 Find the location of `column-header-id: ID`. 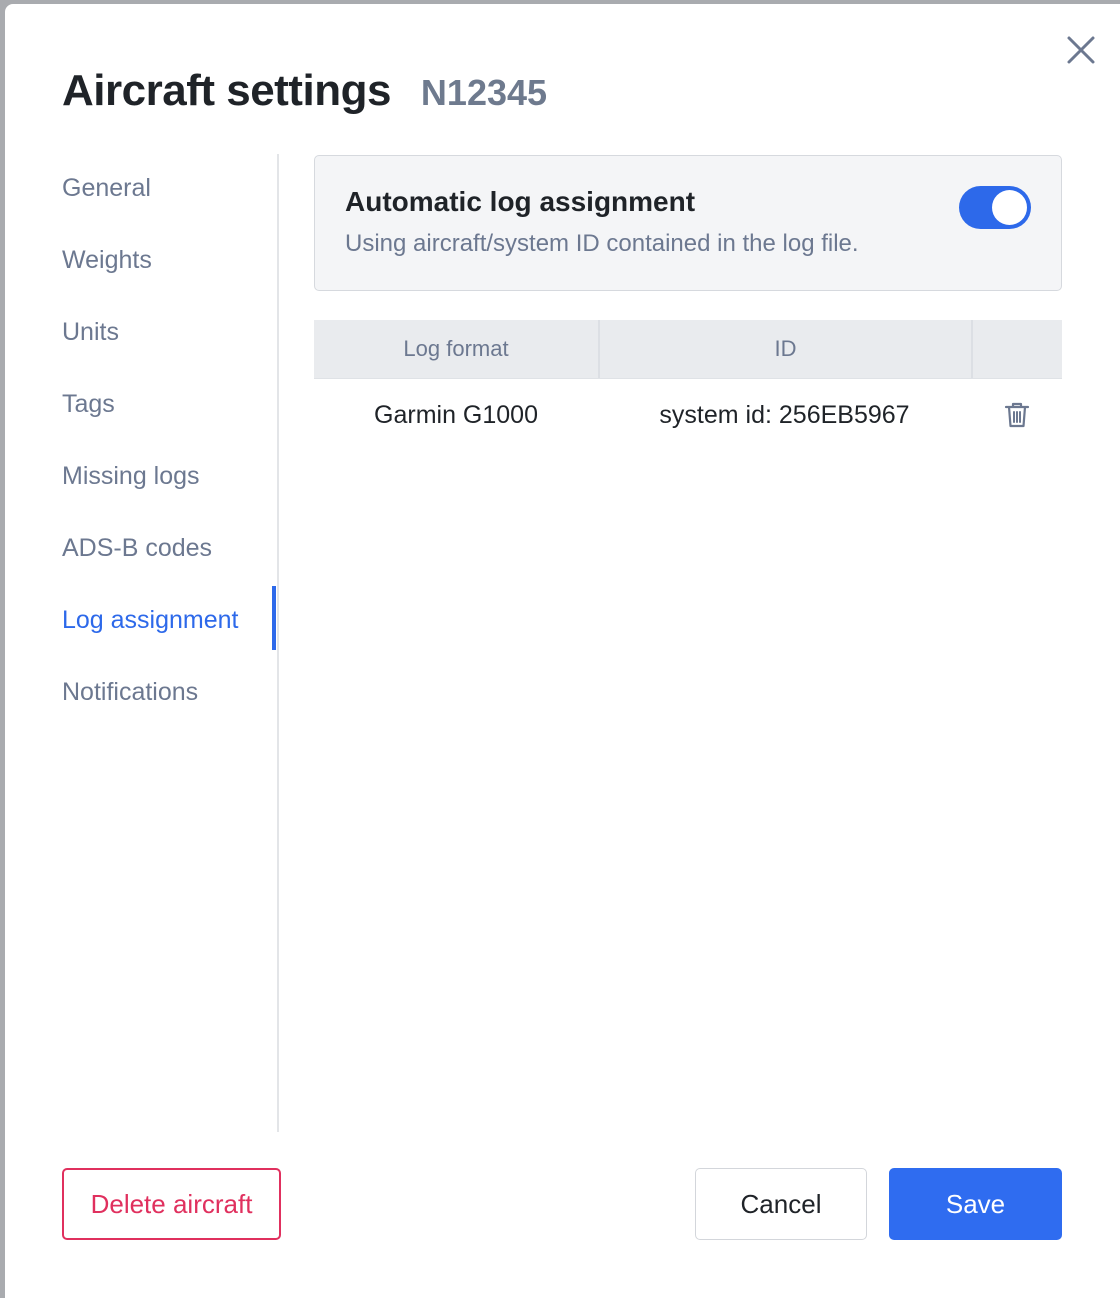

column-header-id: ID is located at coordinates (784, 349).